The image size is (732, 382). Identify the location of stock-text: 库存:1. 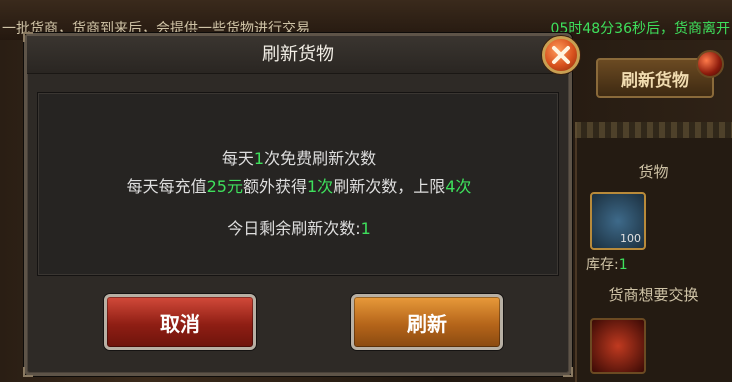
(607, 264).